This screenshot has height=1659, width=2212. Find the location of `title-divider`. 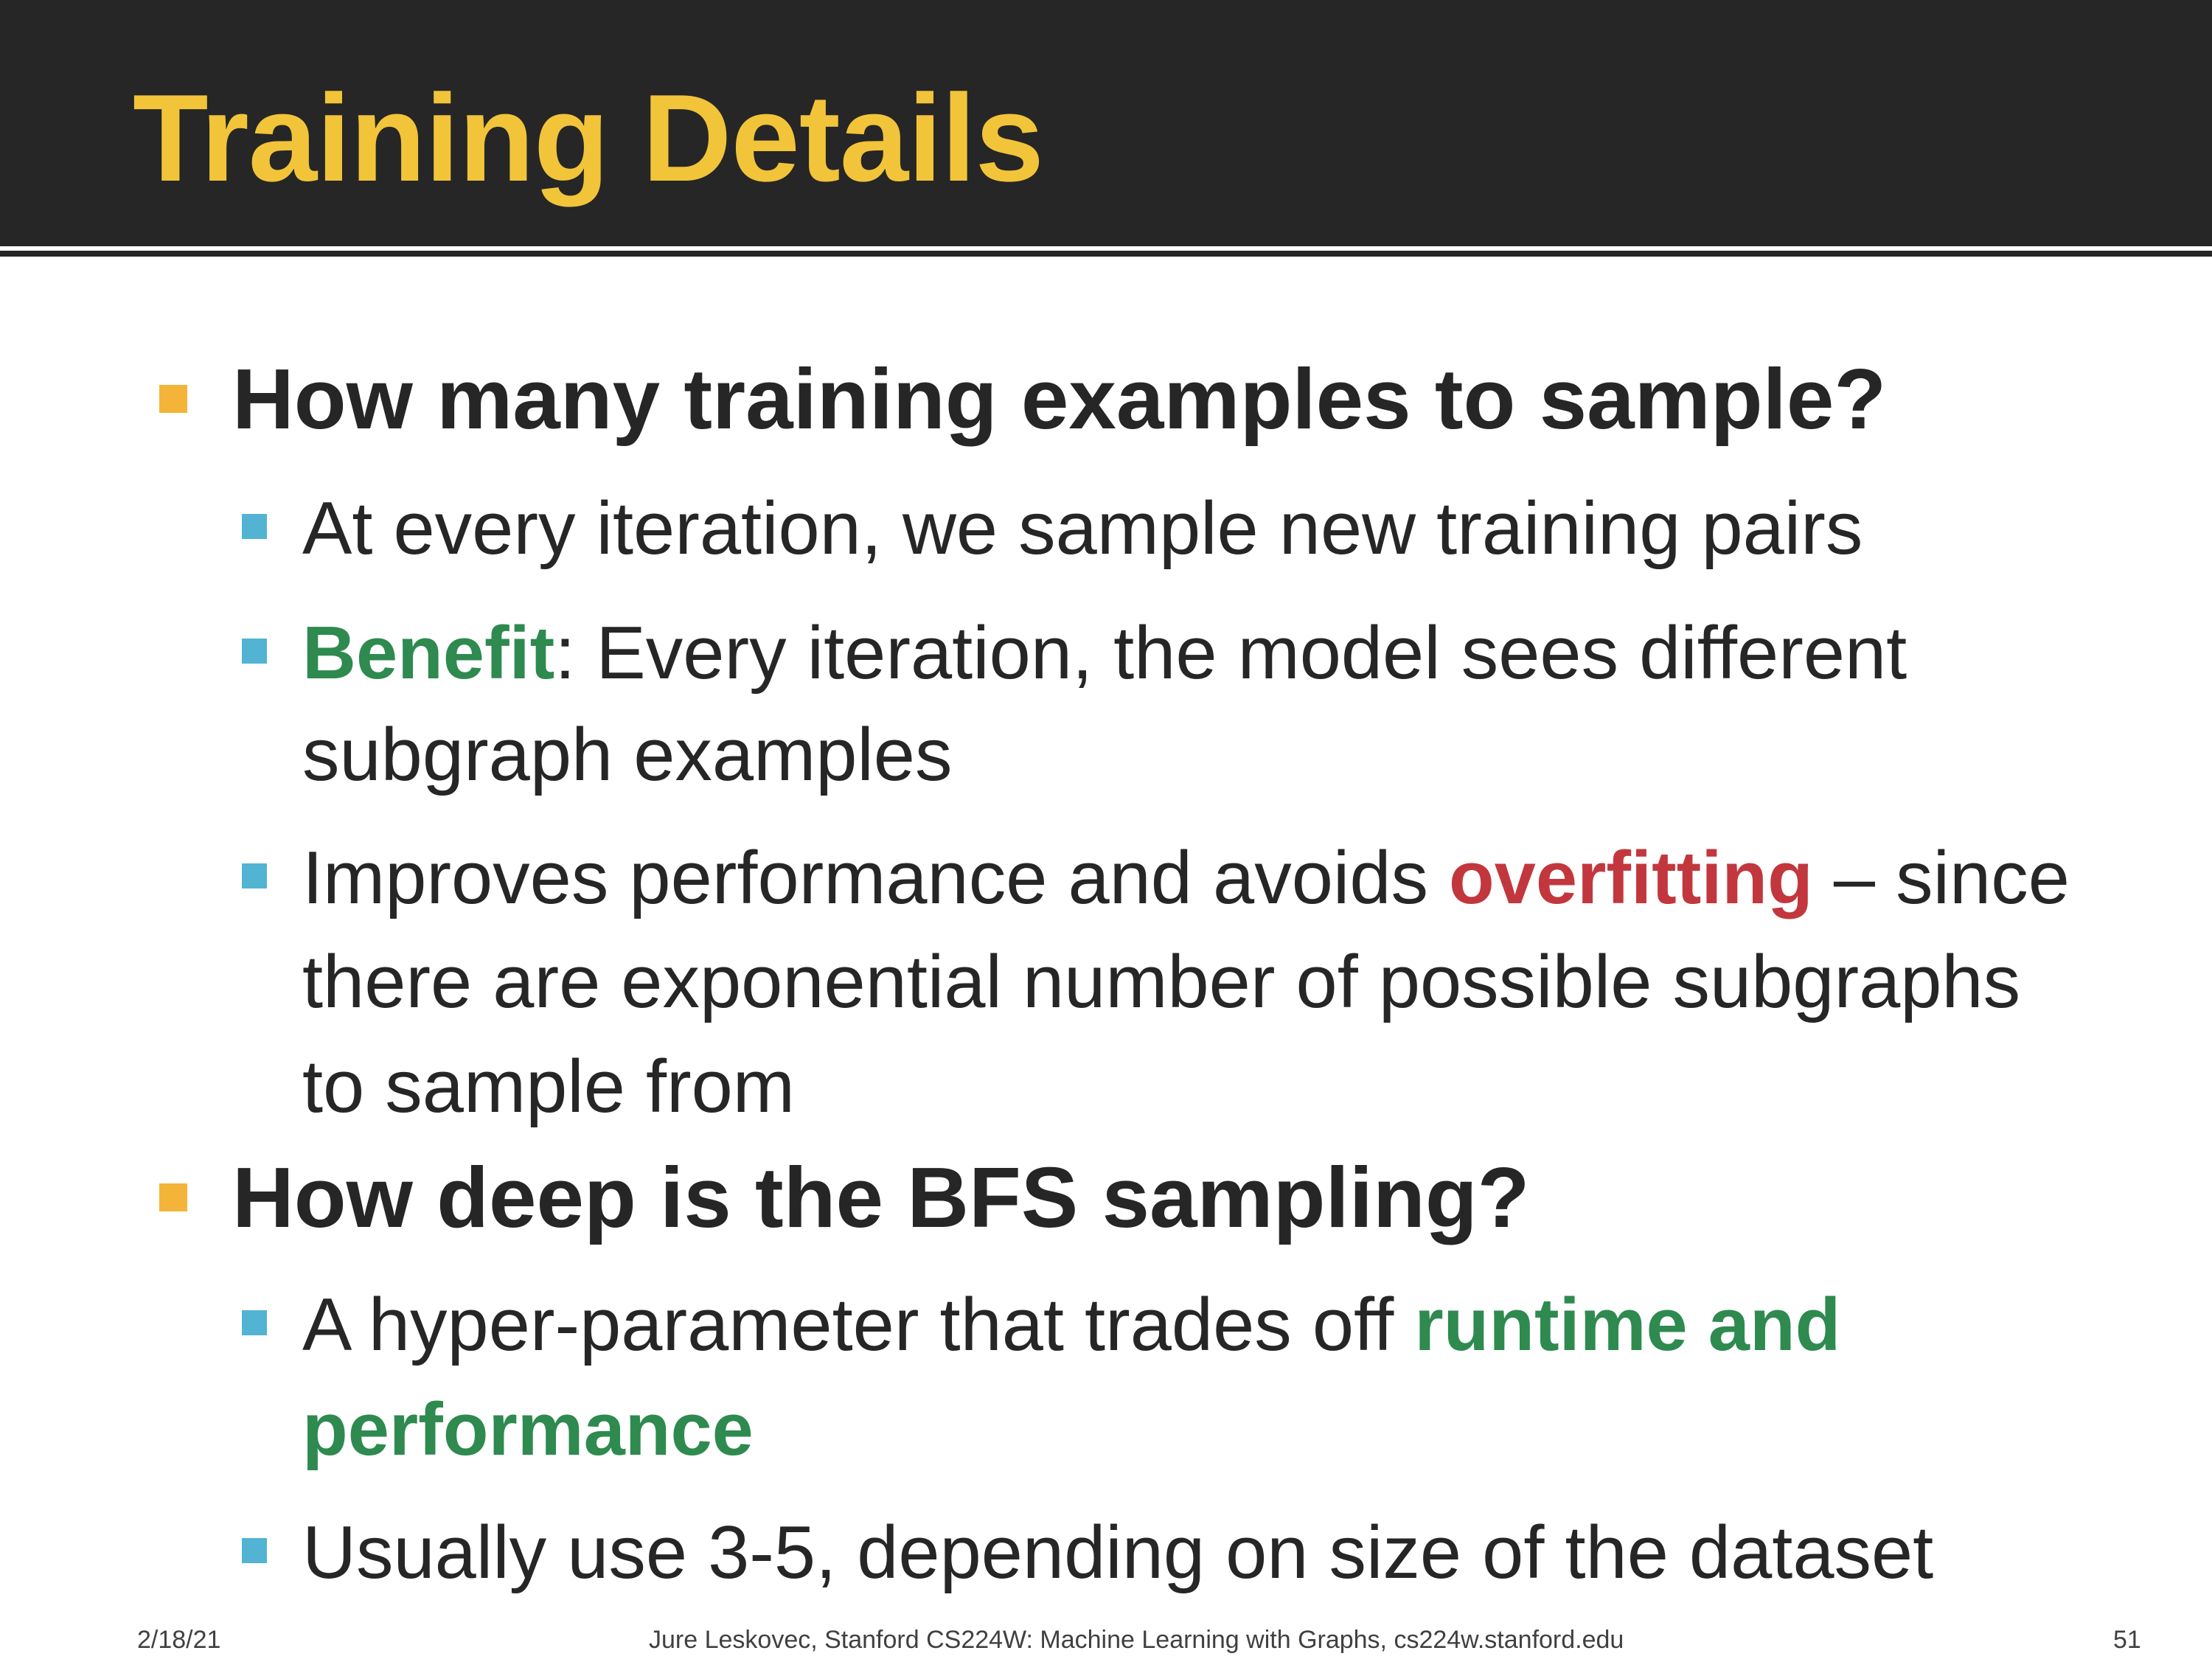

title-divider is located at coordinates (1106, 254).